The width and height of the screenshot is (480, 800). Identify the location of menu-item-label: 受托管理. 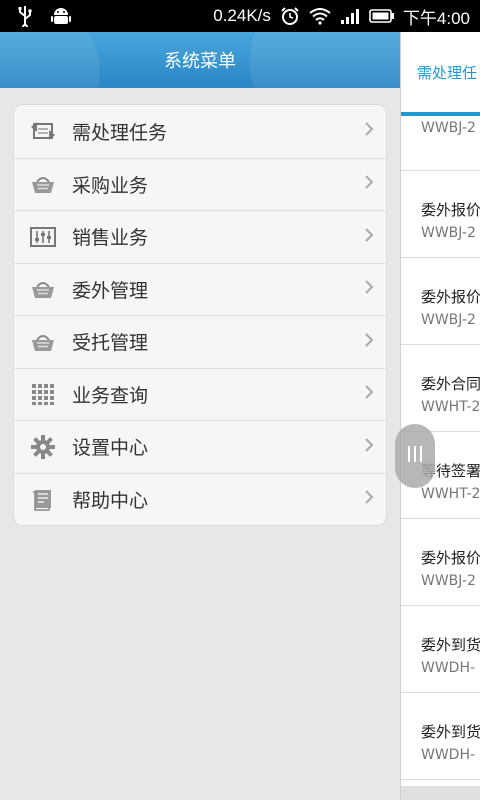
(110, 343).